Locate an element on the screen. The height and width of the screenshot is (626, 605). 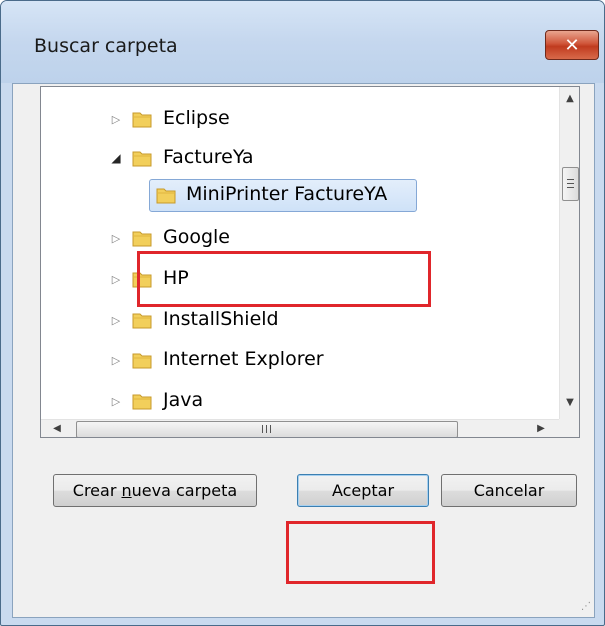
new-folder-button: Crear n ueva carpeta is located at coordinates (155, 490).